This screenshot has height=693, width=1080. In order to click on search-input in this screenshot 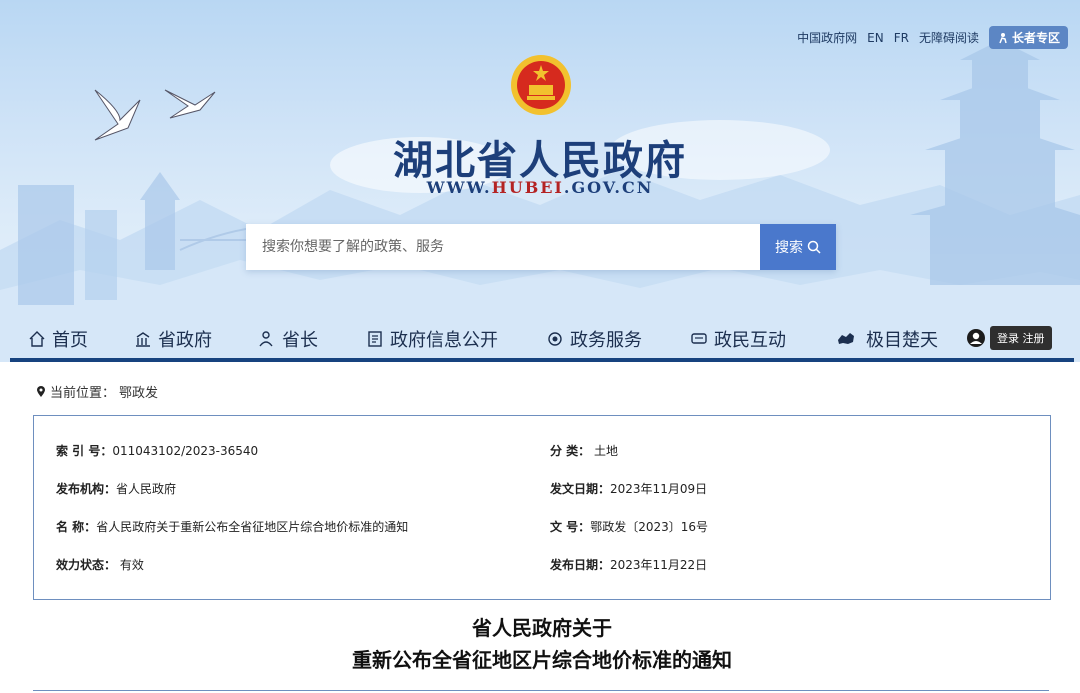, I will do `click(503, 247)`.